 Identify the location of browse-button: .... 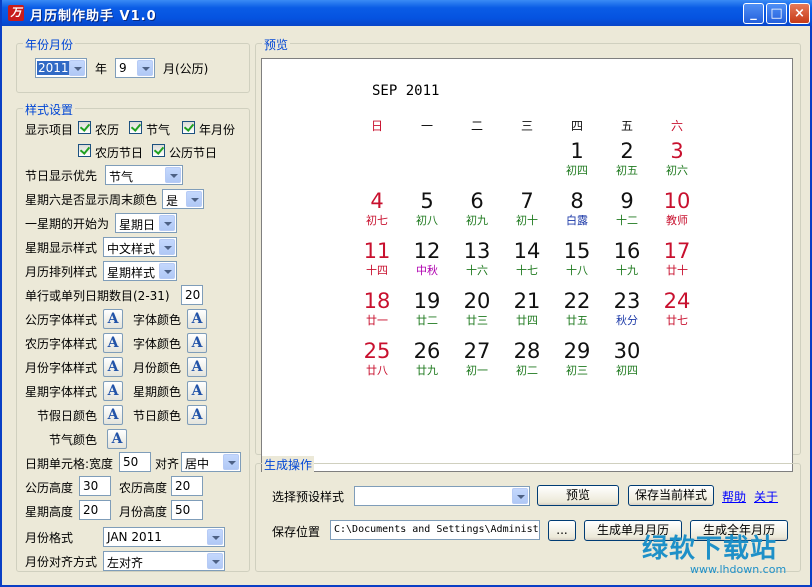
(562, 530).